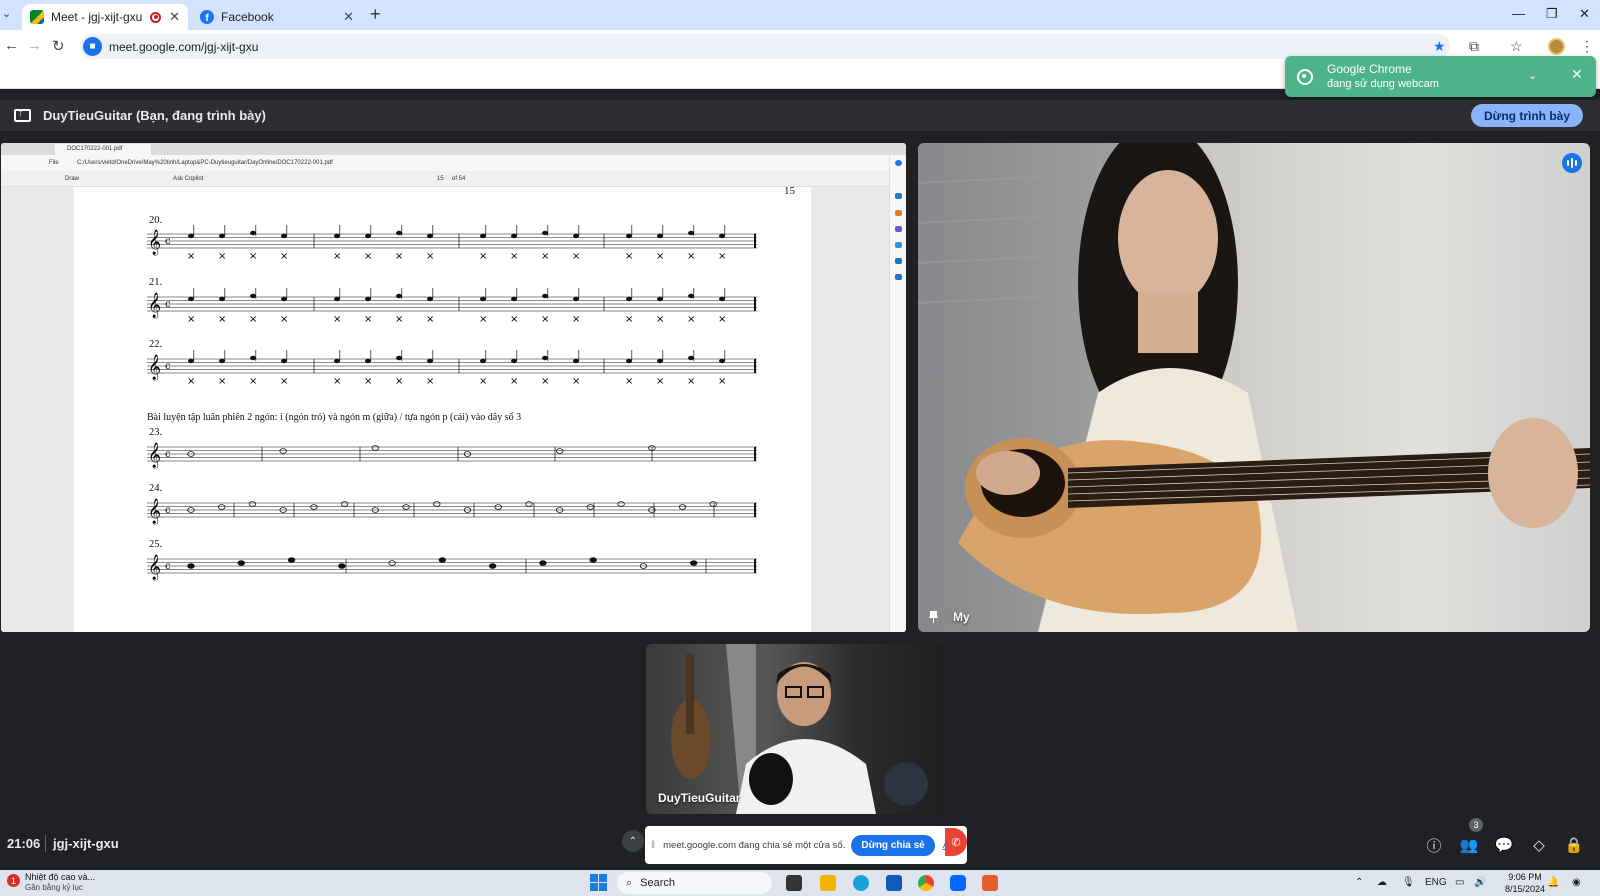  What do you see at coordinates (1525, 883) in the screenshot?
I see `system-clock: 9:06 PM 8/15/2024` at bounding box center [1525, 883].